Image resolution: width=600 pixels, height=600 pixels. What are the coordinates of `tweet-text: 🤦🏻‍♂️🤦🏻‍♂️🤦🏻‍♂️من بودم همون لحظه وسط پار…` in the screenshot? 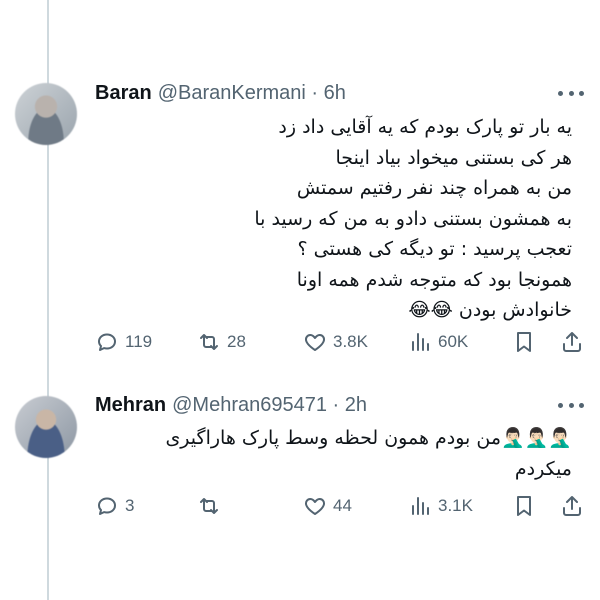 It's located at (368, 453).